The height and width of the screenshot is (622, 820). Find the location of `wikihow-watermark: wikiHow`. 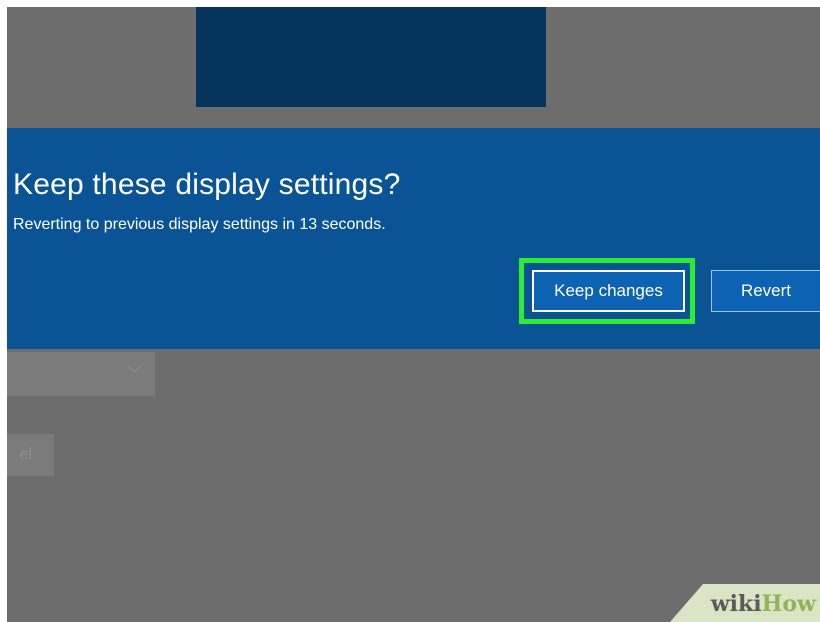

wikihow-watermark: wikiHow is located at coordinates (745, 603).